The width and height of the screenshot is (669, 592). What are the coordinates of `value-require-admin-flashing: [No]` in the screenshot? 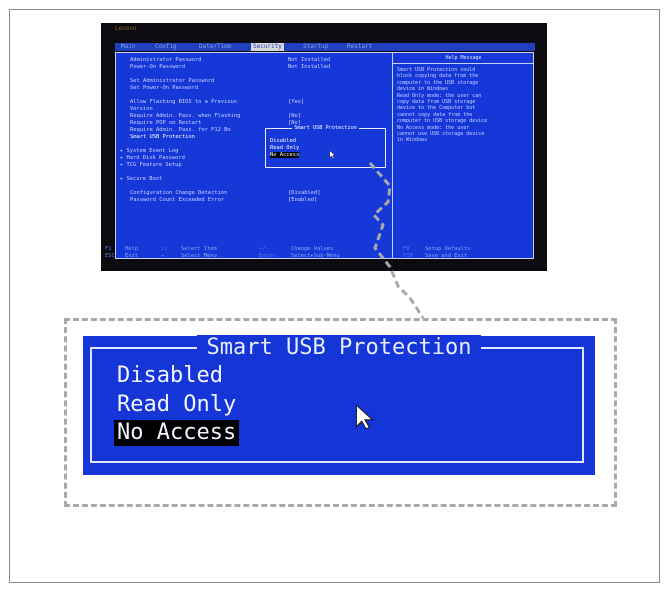 It's located at (294, 116).